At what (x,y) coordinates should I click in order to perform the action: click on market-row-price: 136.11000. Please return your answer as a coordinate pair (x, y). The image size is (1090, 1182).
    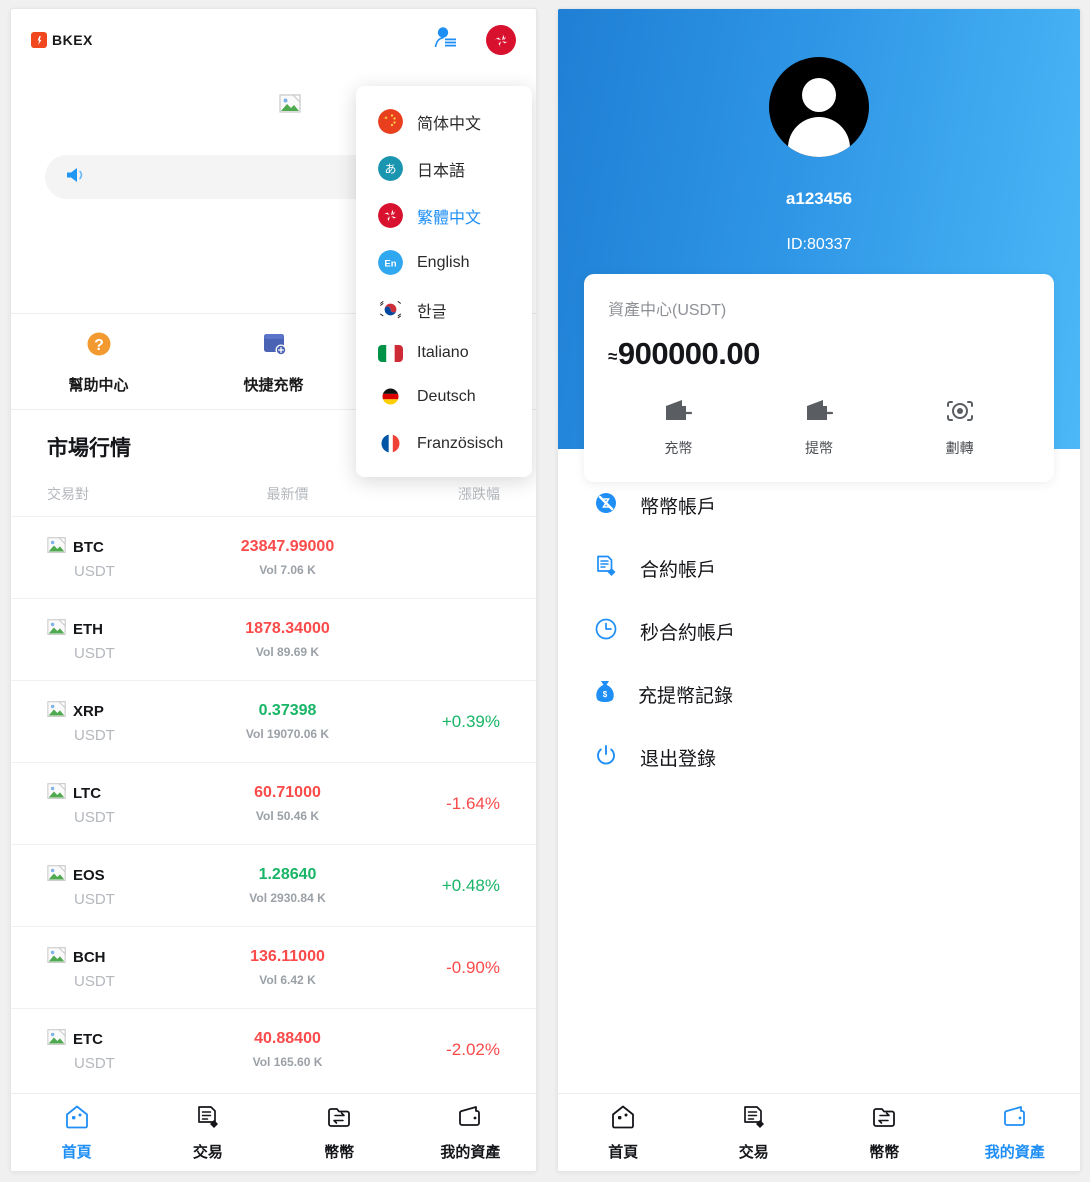
    Looking at the image, I should click on (287, 956).